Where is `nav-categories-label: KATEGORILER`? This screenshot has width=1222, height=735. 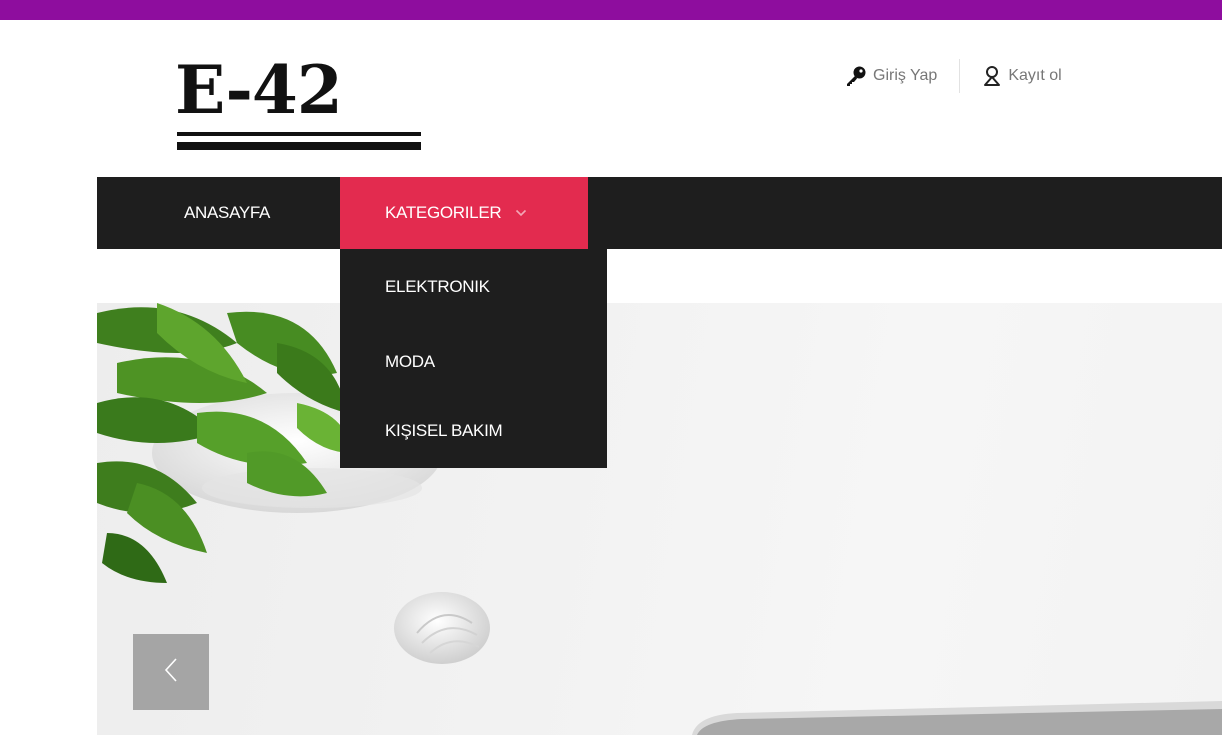 nav-categories-label: KATEGORILER is located at coordinates (443, 212).